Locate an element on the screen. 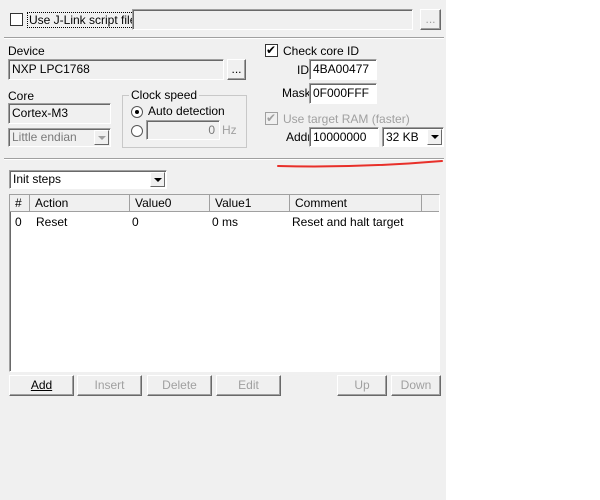 Image resolution: width=600 pixels, height=500 pixels. row-value0: 0 is located at coordinates (135, 222).